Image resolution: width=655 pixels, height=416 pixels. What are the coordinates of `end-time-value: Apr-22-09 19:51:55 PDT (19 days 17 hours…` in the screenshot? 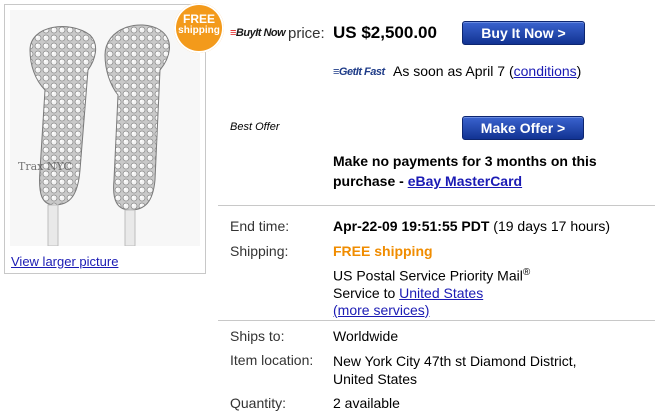 It's located at (471, 226).